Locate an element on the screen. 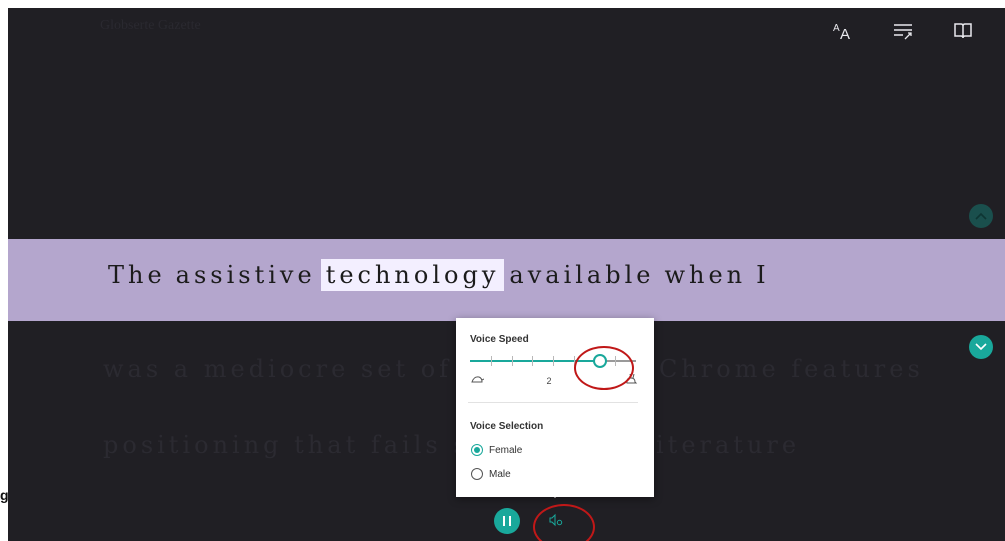 The height and width of the screenshot is (541, 1005). play-pause-button is located at coordinates (507, 521).